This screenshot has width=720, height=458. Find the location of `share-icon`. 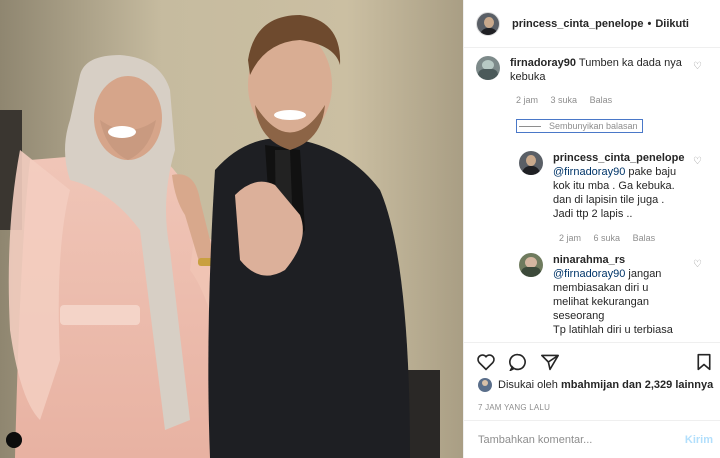

share-icon is located at coordinates (550, 362).